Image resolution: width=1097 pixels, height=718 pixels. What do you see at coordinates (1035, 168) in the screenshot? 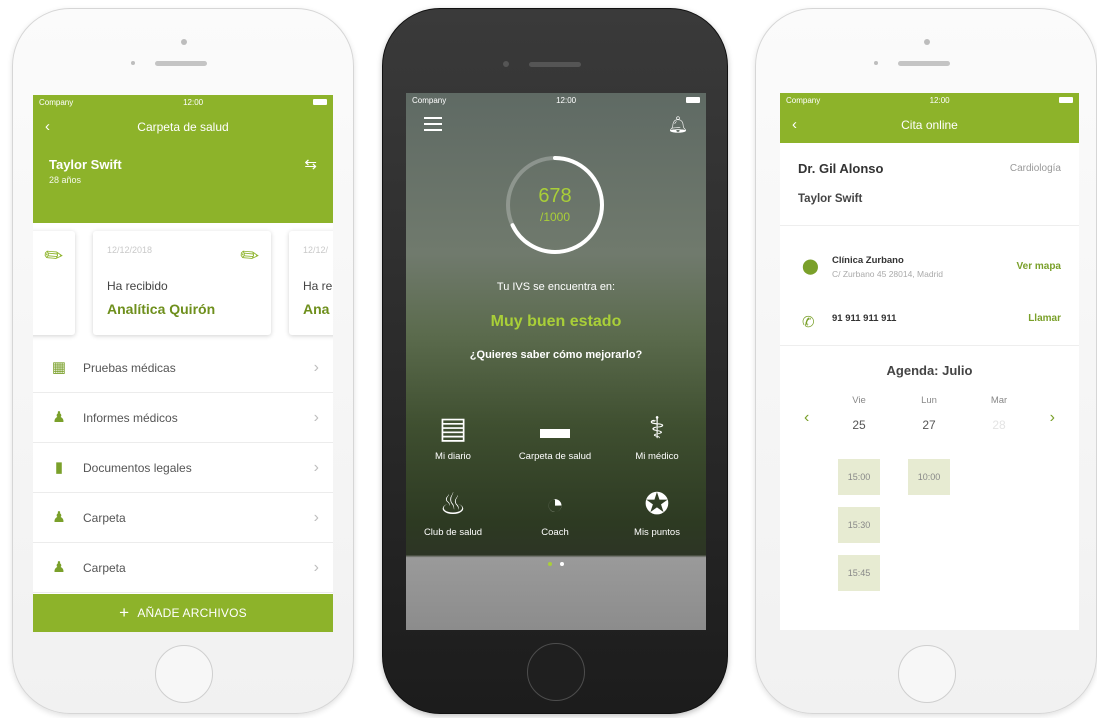
I see `specialty: Cardiología` at bounding box center [1035, 168].